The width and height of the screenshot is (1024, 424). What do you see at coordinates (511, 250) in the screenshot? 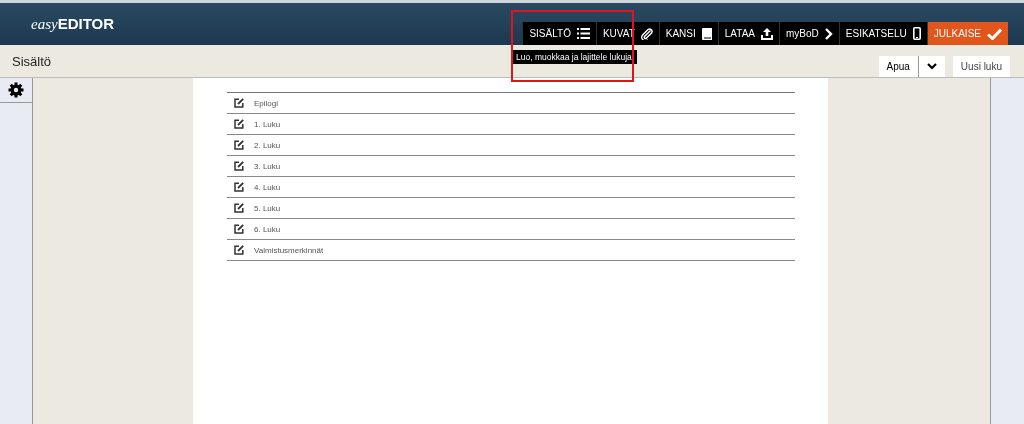
I see `chapter-item: Valmistusmerkinnät` at bounding box center [511, 250].